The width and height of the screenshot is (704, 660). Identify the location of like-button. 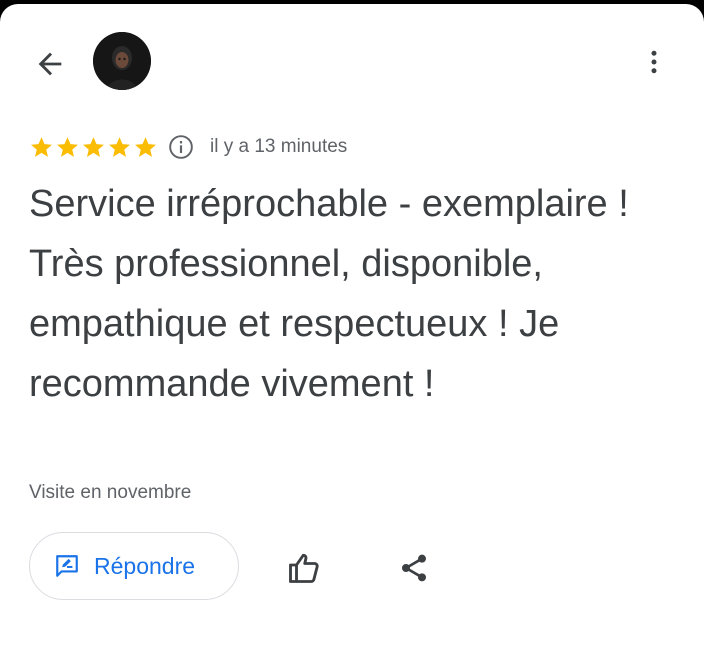
(304, 568).